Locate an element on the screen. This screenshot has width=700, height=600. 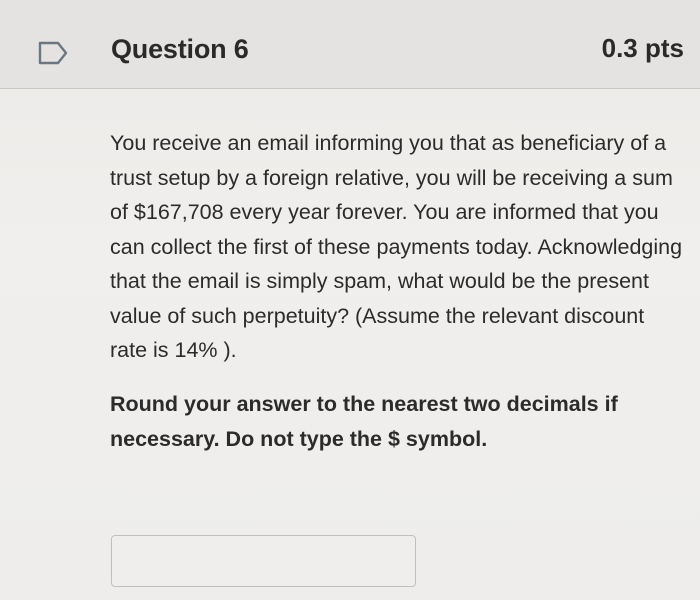
question-points: 0.3 pts is located at coordinates (642, 48).